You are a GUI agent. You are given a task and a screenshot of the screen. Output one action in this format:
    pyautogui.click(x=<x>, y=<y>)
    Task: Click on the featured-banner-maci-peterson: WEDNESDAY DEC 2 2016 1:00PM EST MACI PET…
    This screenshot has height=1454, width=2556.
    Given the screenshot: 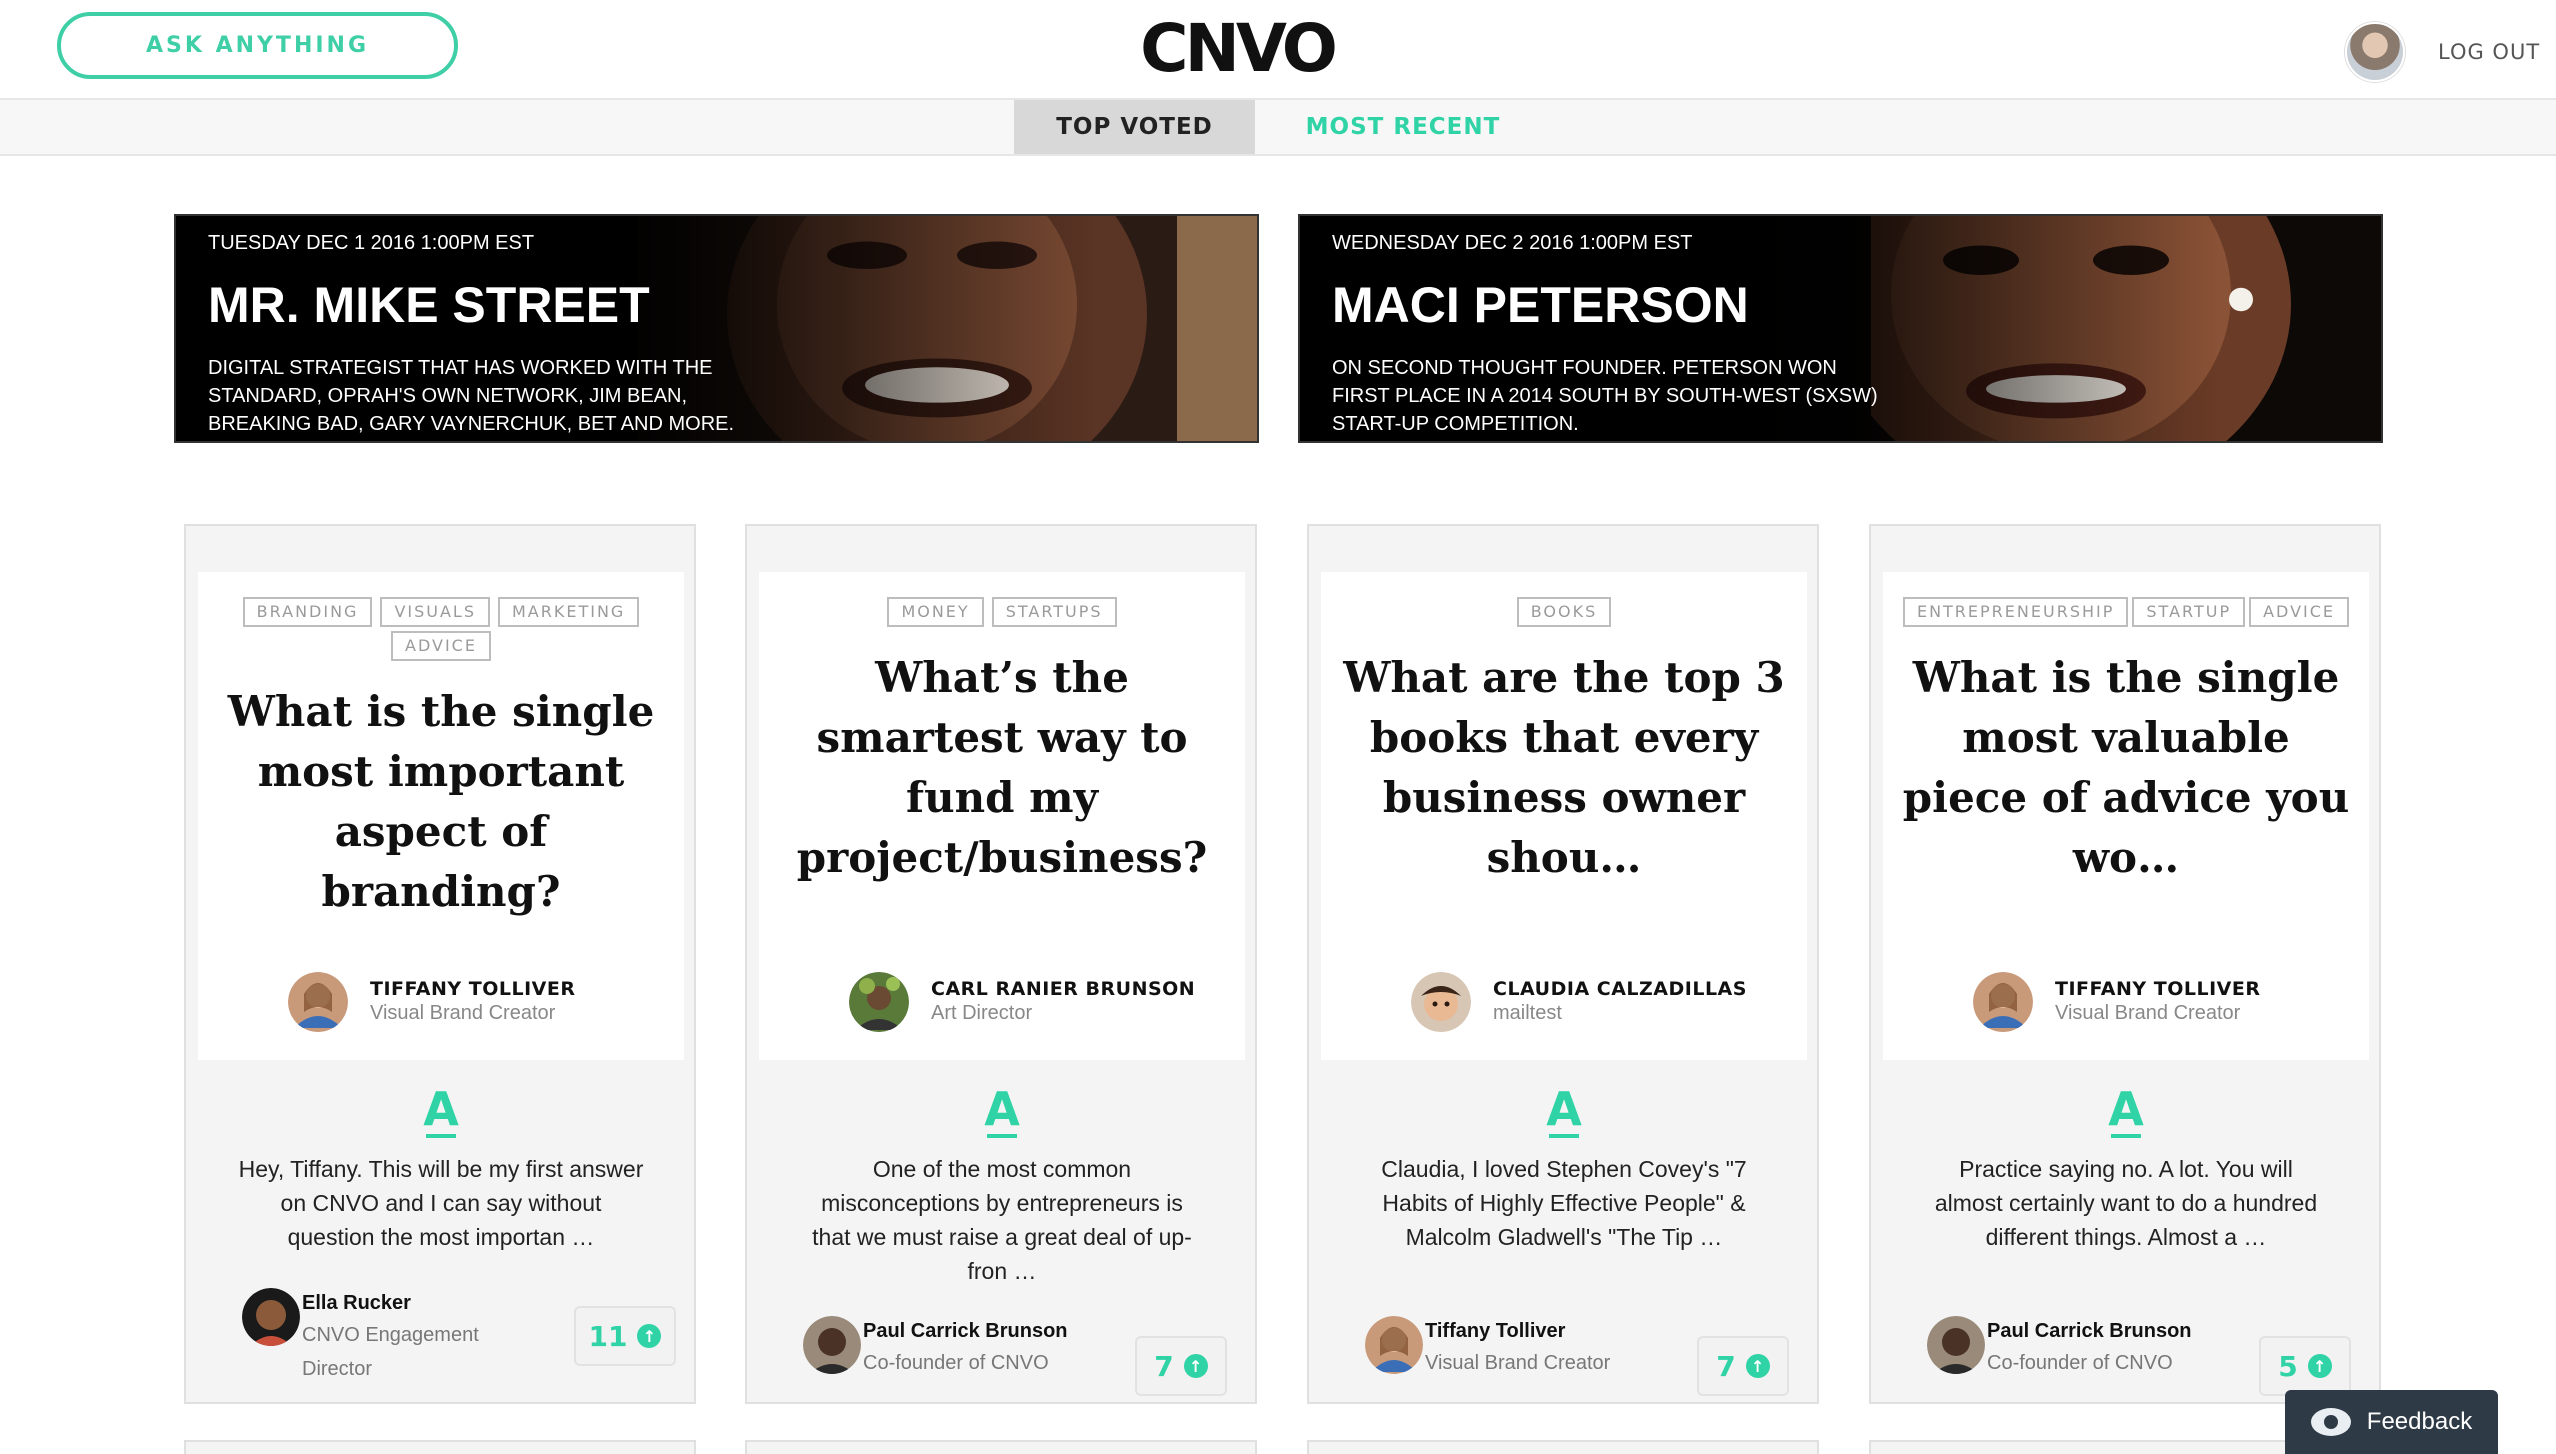 What is the action you would take?
    pyautogui.click(x=1840, y=328)
    